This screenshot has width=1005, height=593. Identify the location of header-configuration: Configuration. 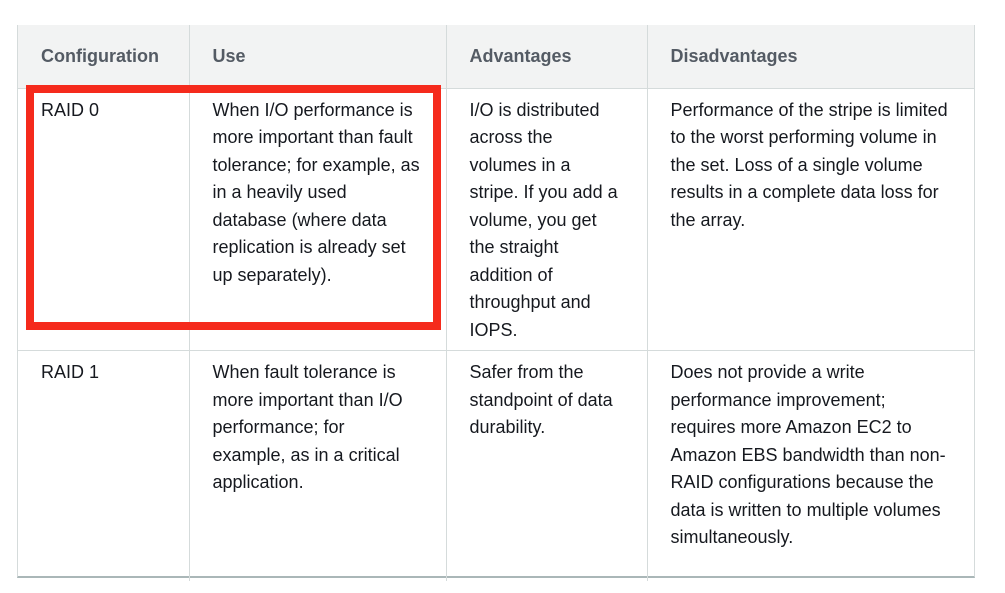
(104, 57).